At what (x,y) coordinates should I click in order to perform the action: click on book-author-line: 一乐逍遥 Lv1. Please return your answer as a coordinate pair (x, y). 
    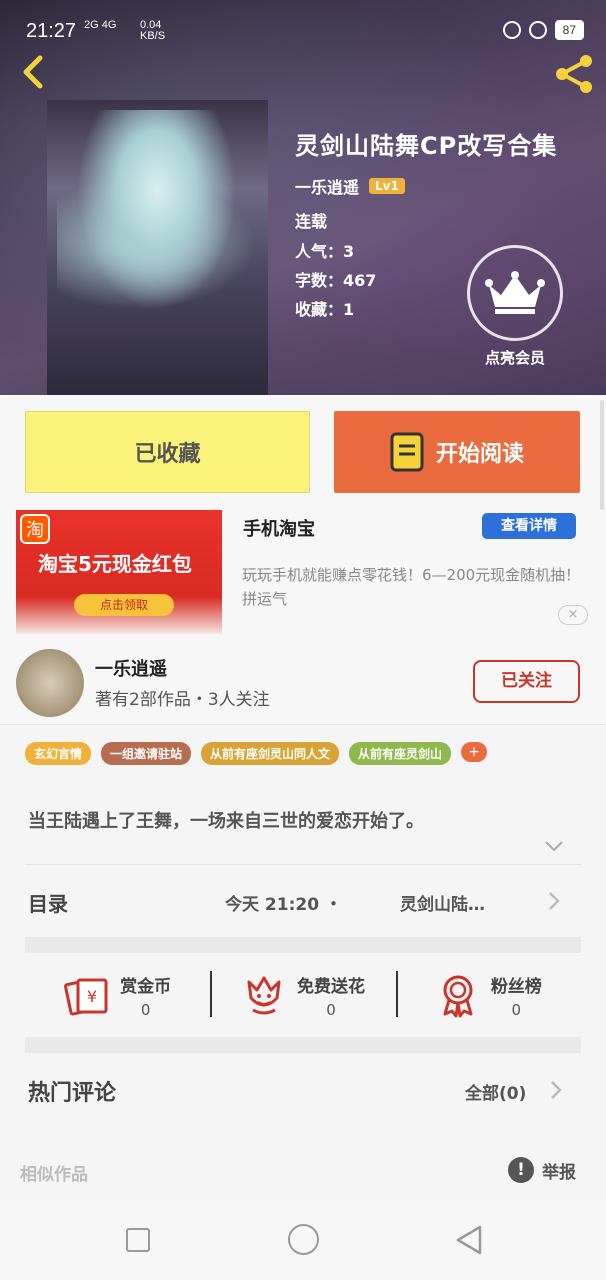
    Looking at the image, I should click on (350, 186).